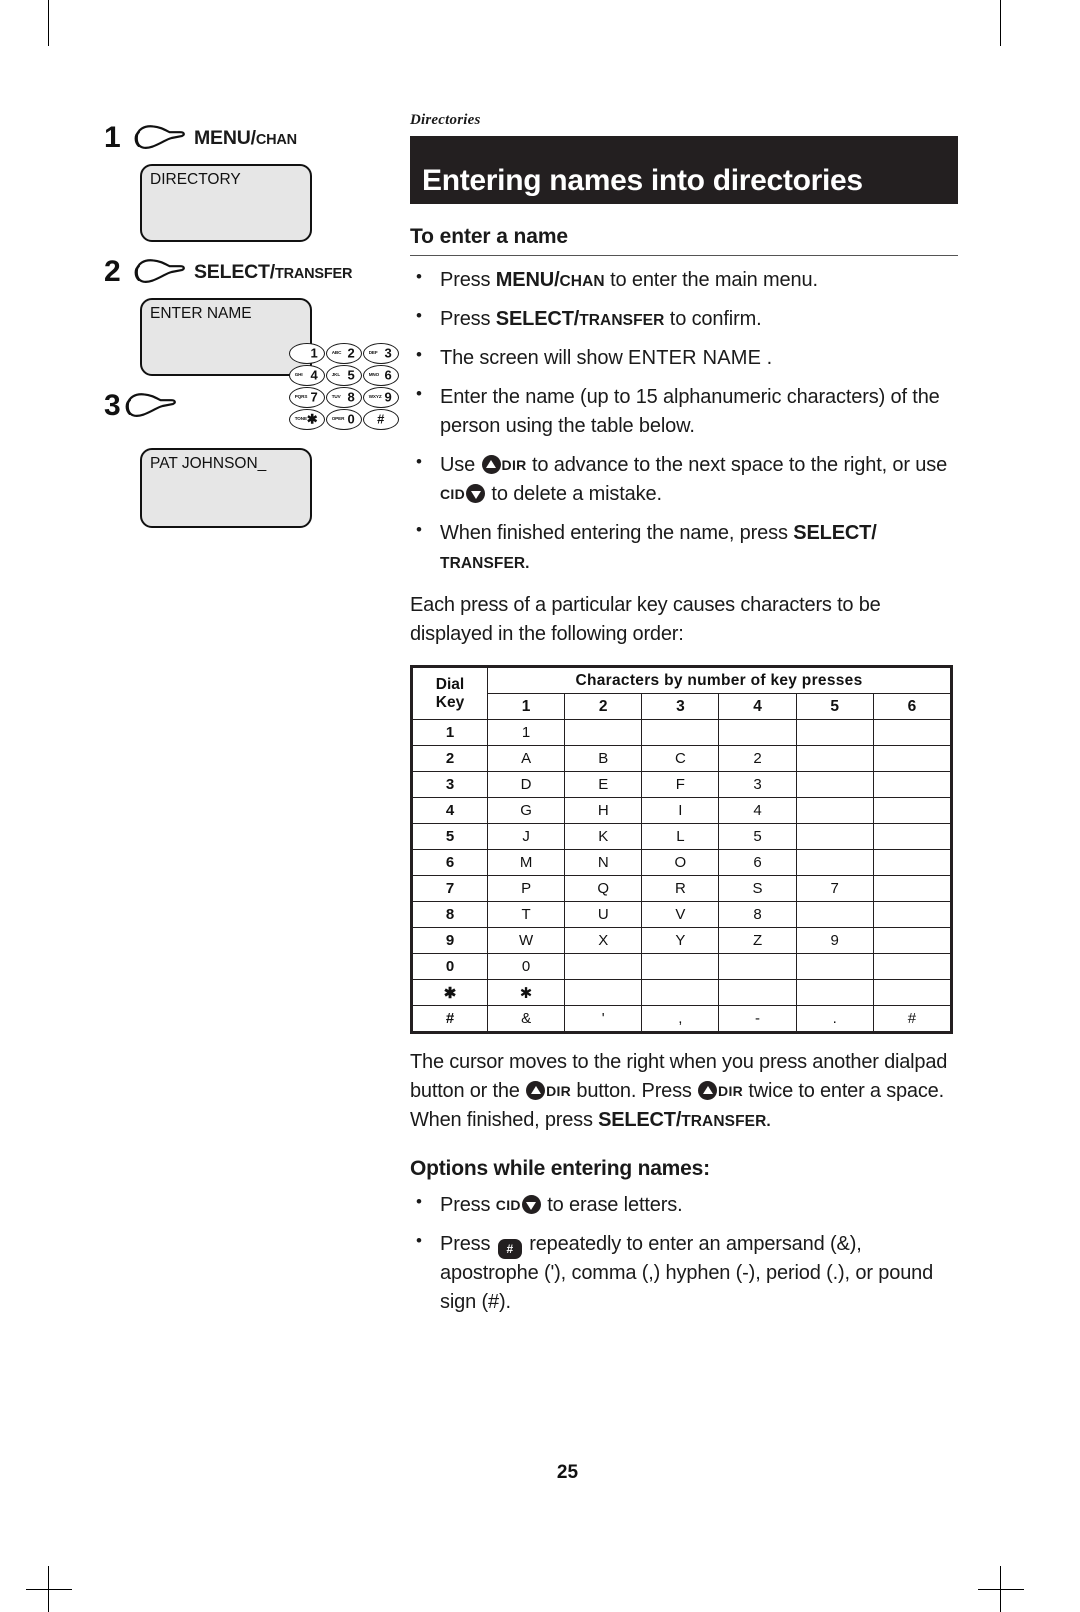 This screenshot has width=1080, height=1612. I want to click on col-header-2: 2, so click(603, 706).